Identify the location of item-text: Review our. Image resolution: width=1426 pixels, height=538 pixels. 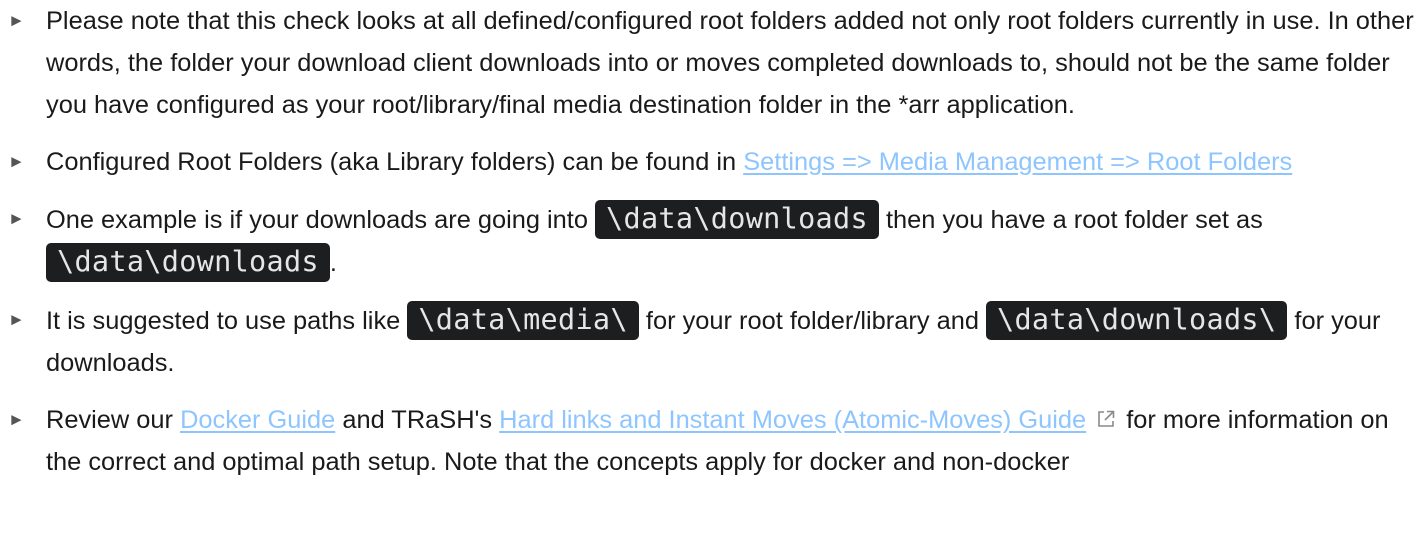
(113, 420).